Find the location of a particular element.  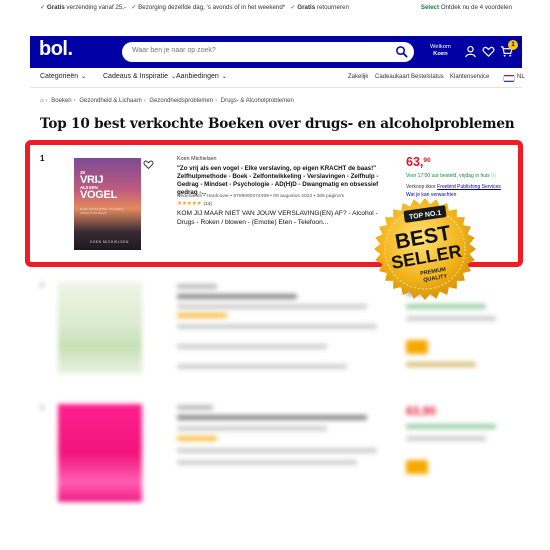

breadcrumb-item: Boeken is located at coordinates (61, 101).